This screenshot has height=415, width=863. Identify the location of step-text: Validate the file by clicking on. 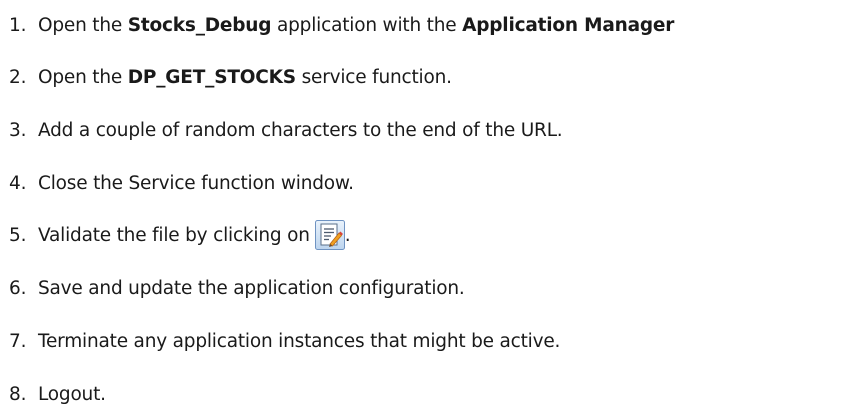
(174, 235).